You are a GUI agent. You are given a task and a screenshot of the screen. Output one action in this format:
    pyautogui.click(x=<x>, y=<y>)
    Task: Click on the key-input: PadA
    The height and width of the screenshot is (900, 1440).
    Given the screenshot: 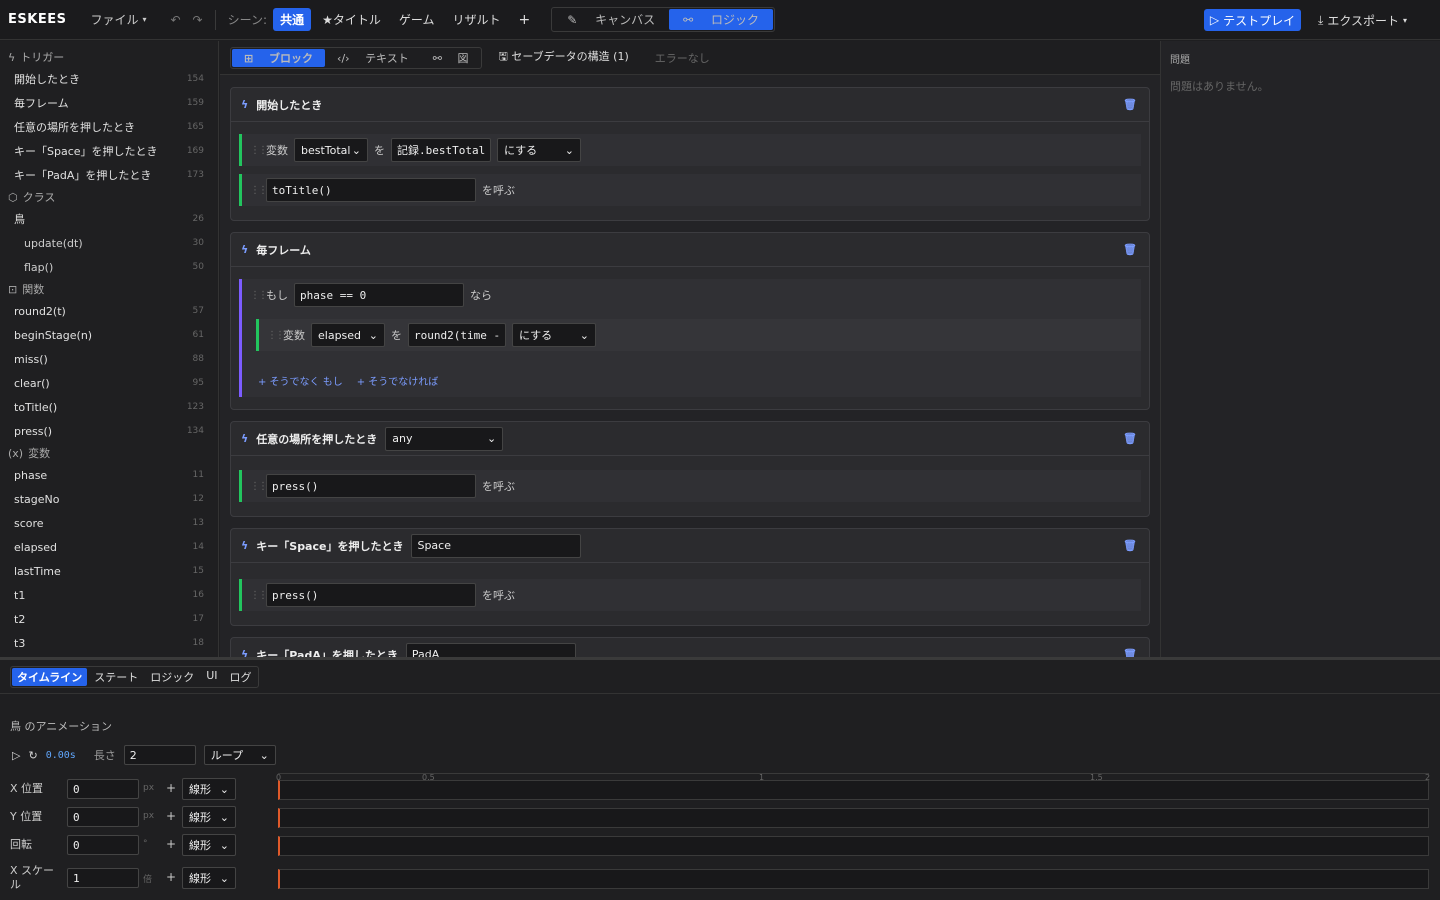 What is the action you would take?
    pyautogui.click(x=490, y=649)
    